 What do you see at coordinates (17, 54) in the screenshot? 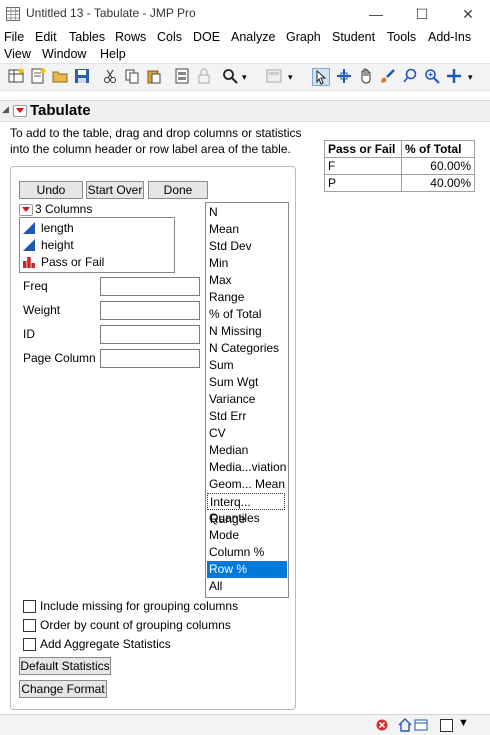
I see `menu-view: View` at bounding box center [17, 54].